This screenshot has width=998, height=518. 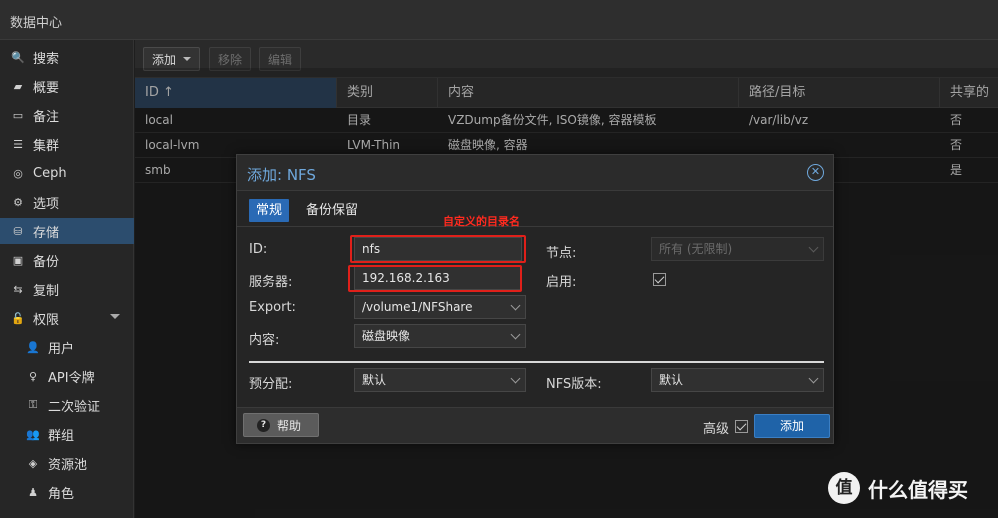 I want to click on tags-icon: ◈, so click(x=33, y=463).